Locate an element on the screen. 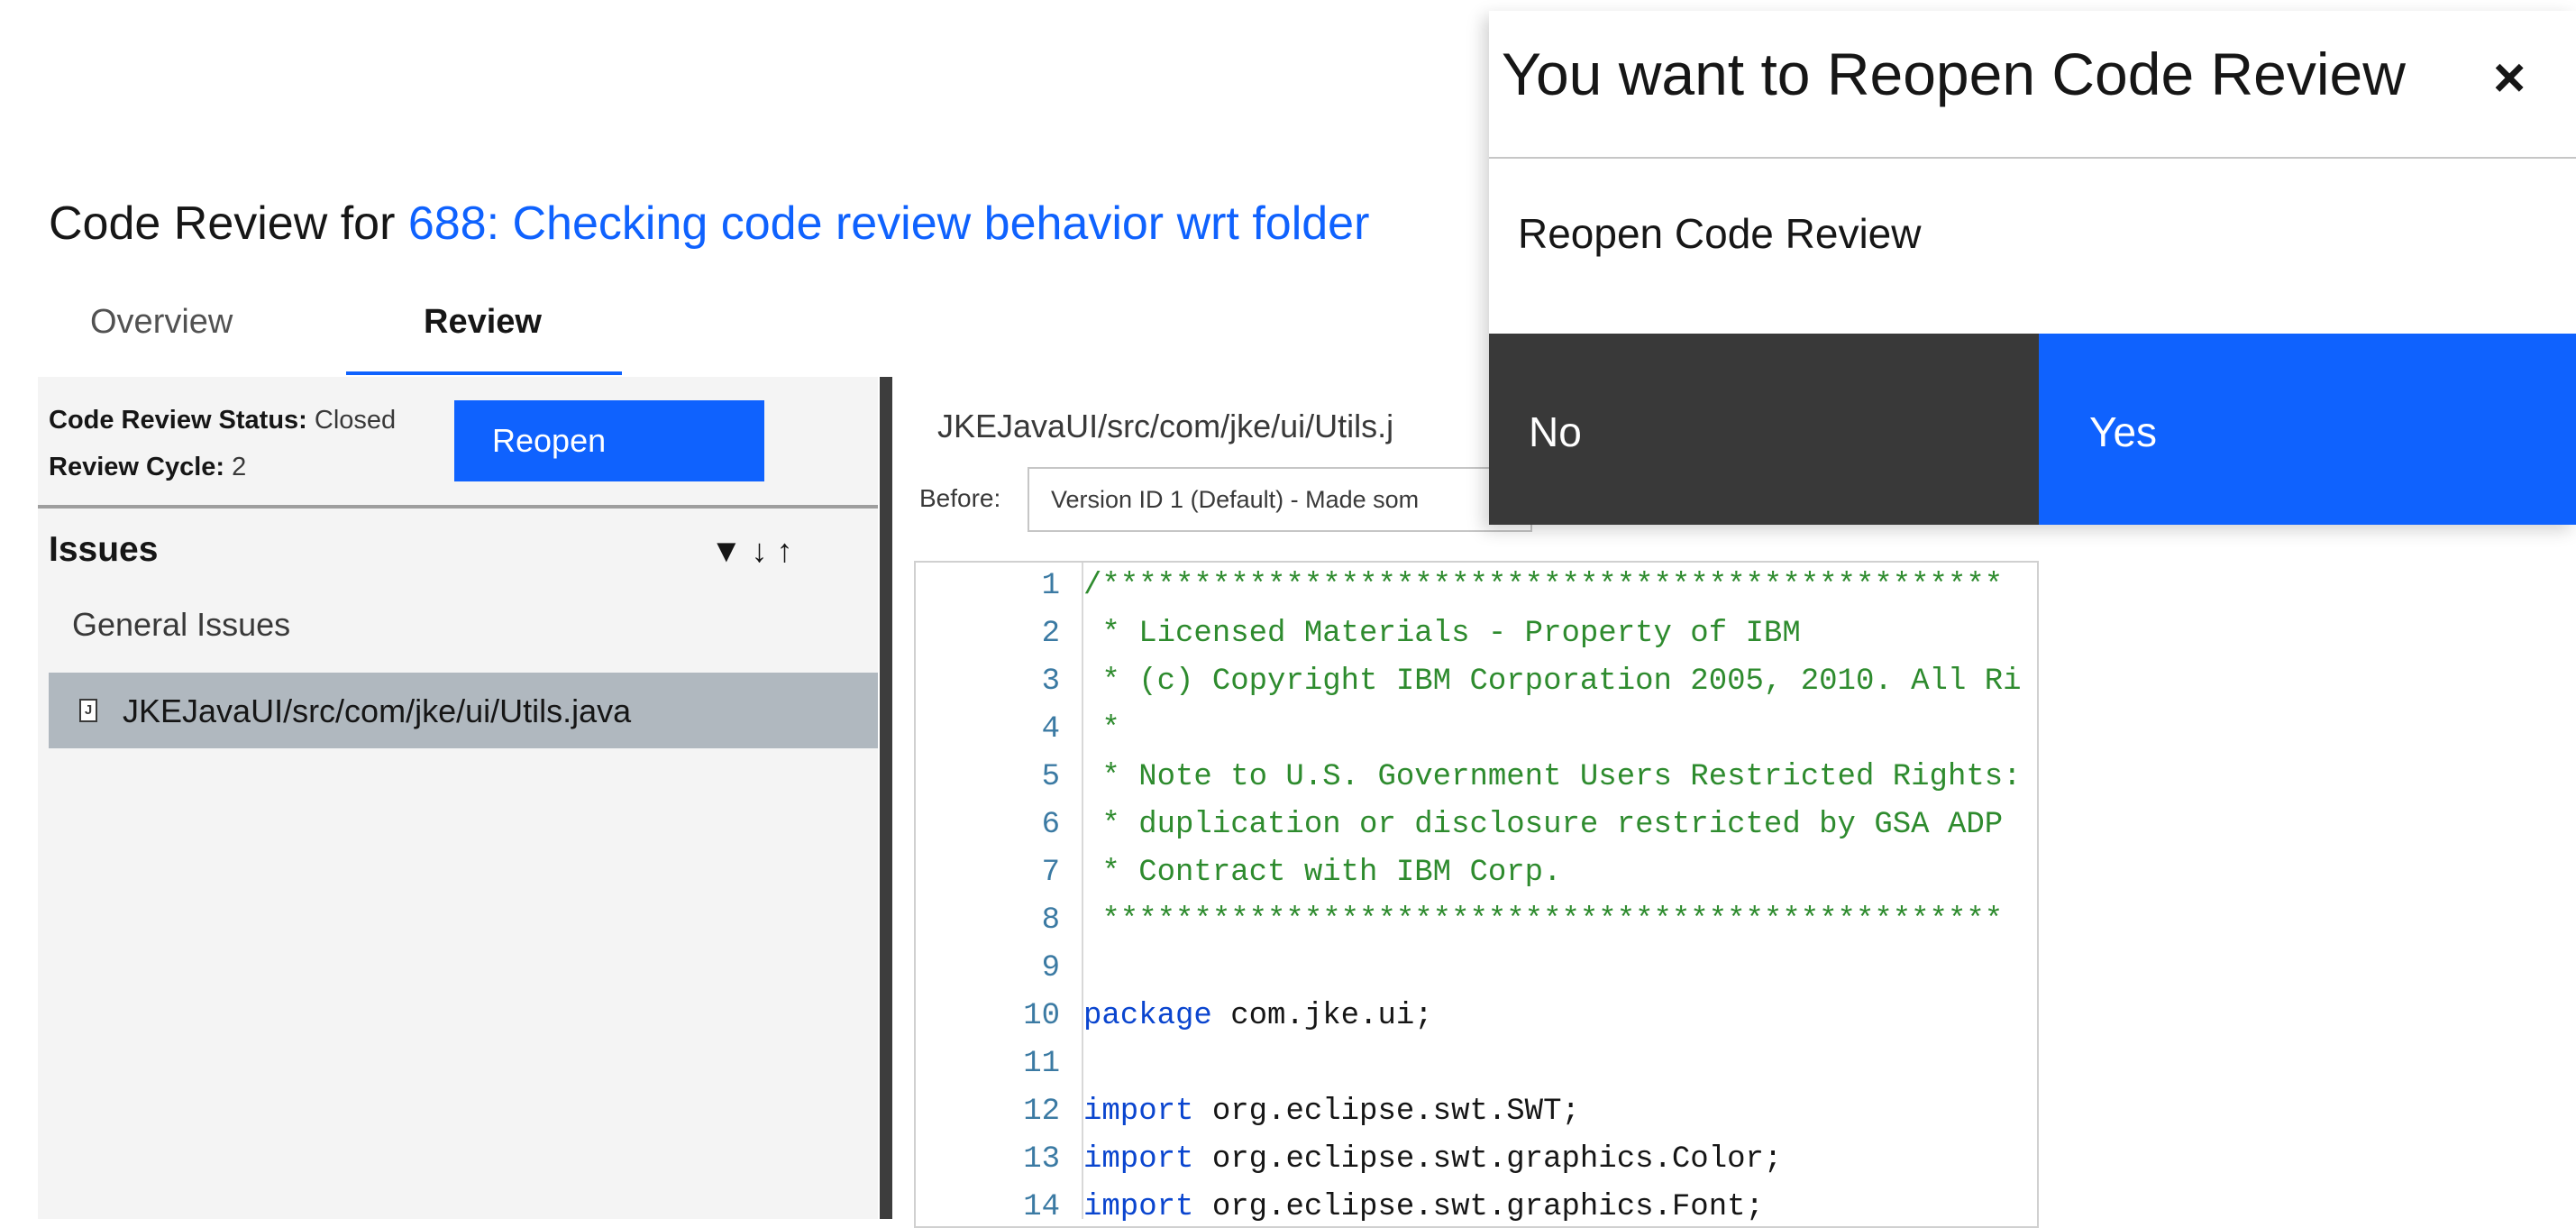 The image size is (2576, 1228). issues-heading: Issues is located at coordinates (104, 549).